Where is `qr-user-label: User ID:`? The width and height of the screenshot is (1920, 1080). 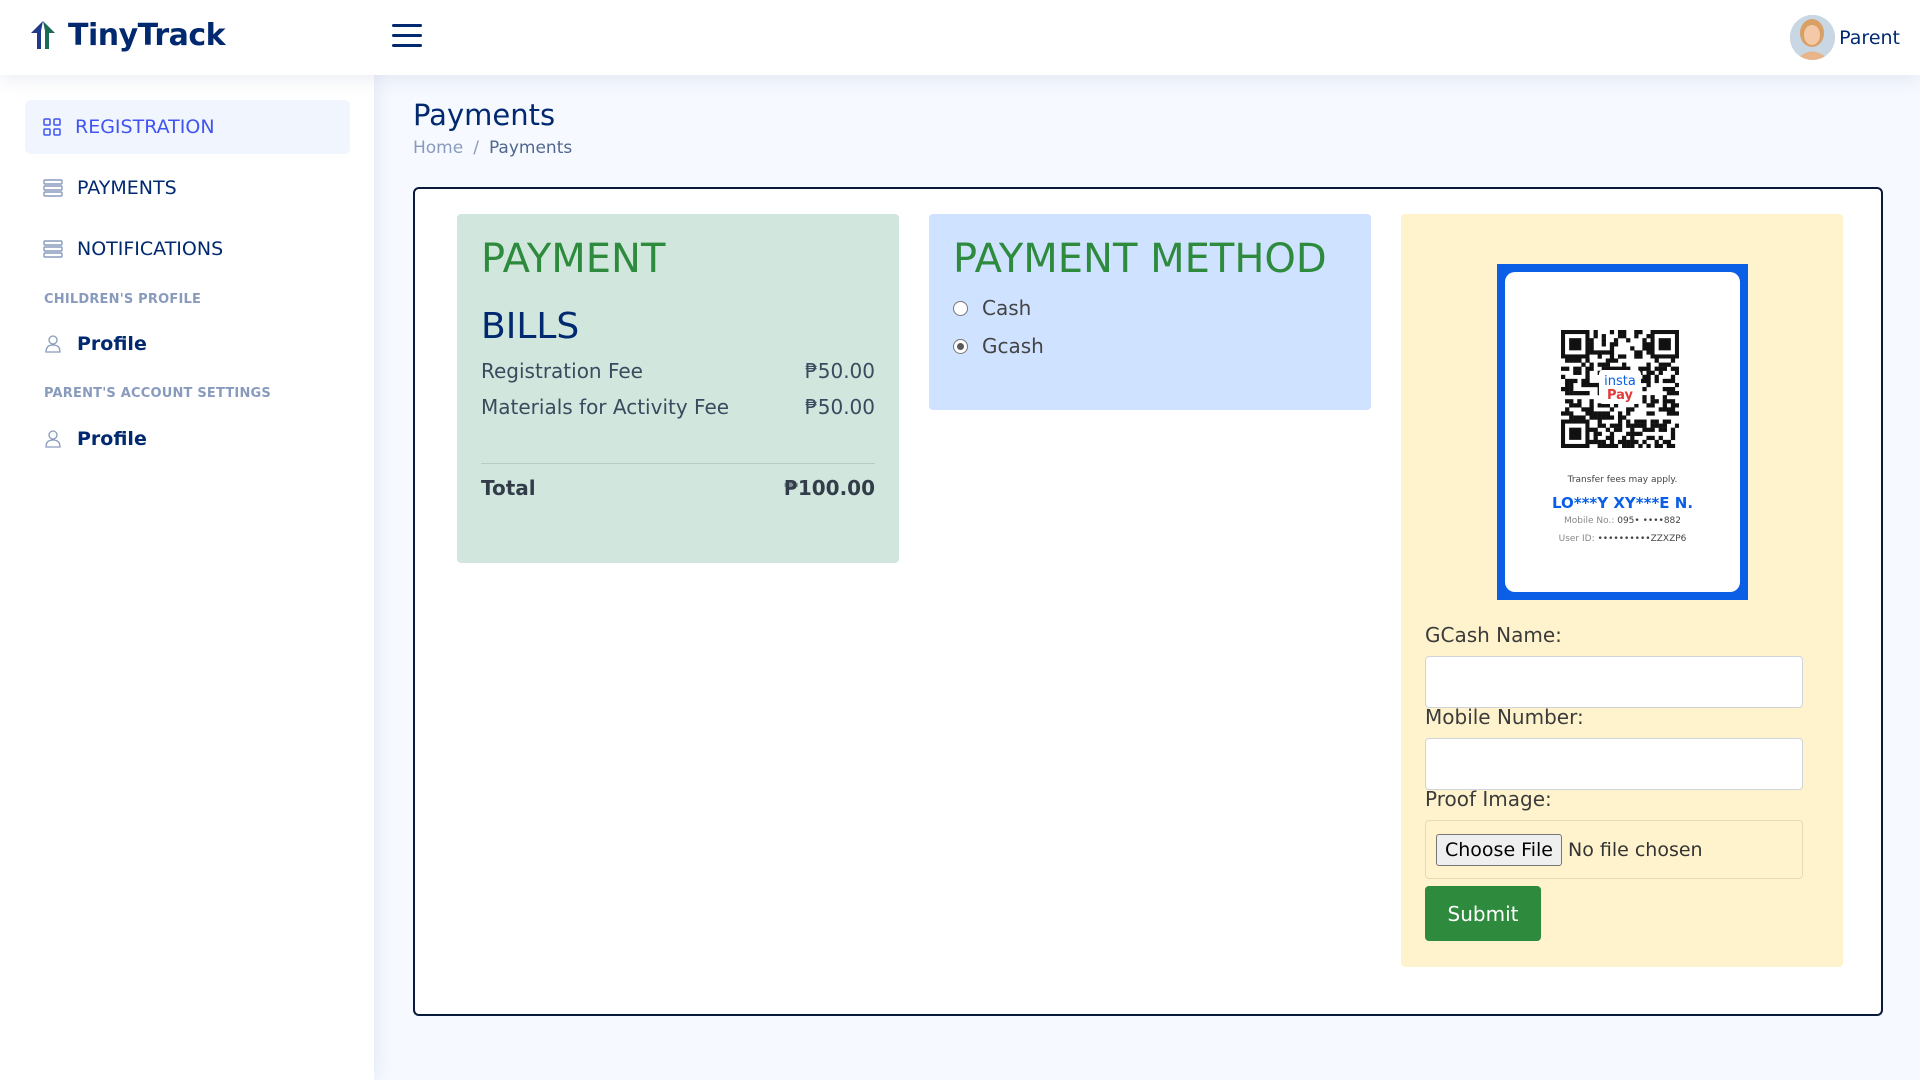 qr-user-label: User ID: is located at coordinates (1576, 539).